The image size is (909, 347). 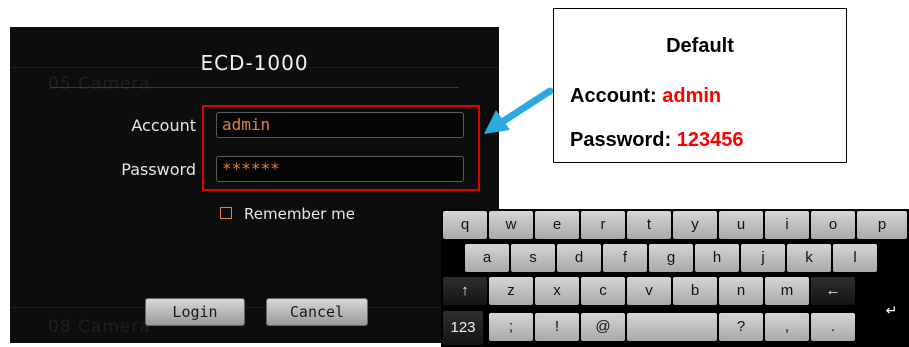 I want to click on shift-key: ↑, so click(x=465, y=291).